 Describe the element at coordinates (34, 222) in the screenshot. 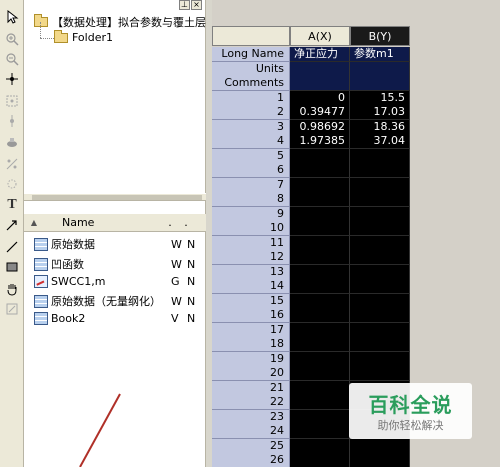

I see `sort-arrow-icon: ▲` at that location.